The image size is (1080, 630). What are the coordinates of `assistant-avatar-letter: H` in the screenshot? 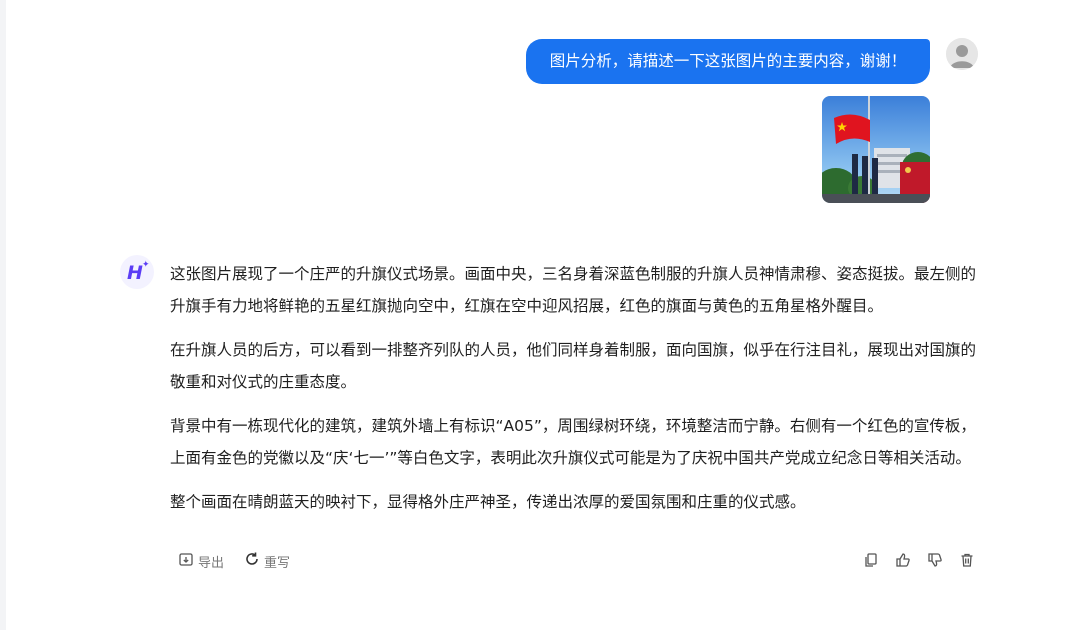 It's located at (135, 273).